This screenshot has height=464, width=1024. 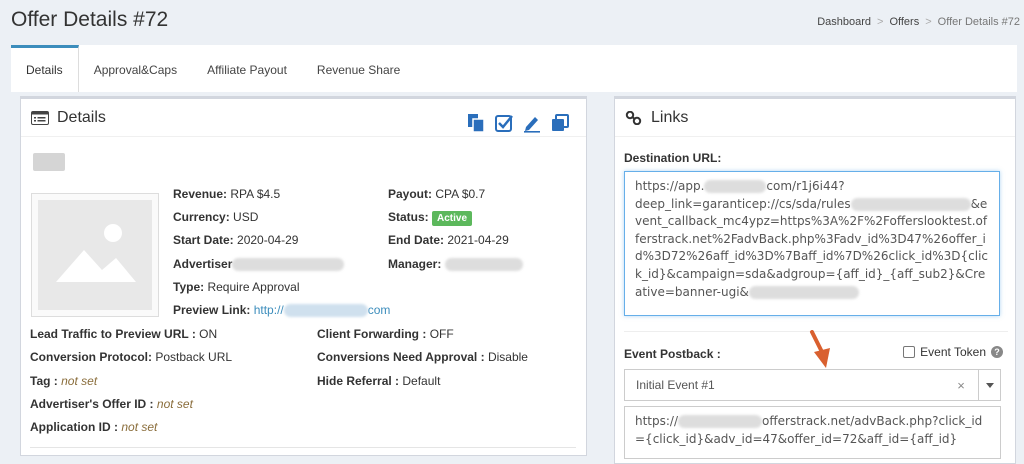 I want to click on offer-image-placeholder, so click(x=95, y=255).